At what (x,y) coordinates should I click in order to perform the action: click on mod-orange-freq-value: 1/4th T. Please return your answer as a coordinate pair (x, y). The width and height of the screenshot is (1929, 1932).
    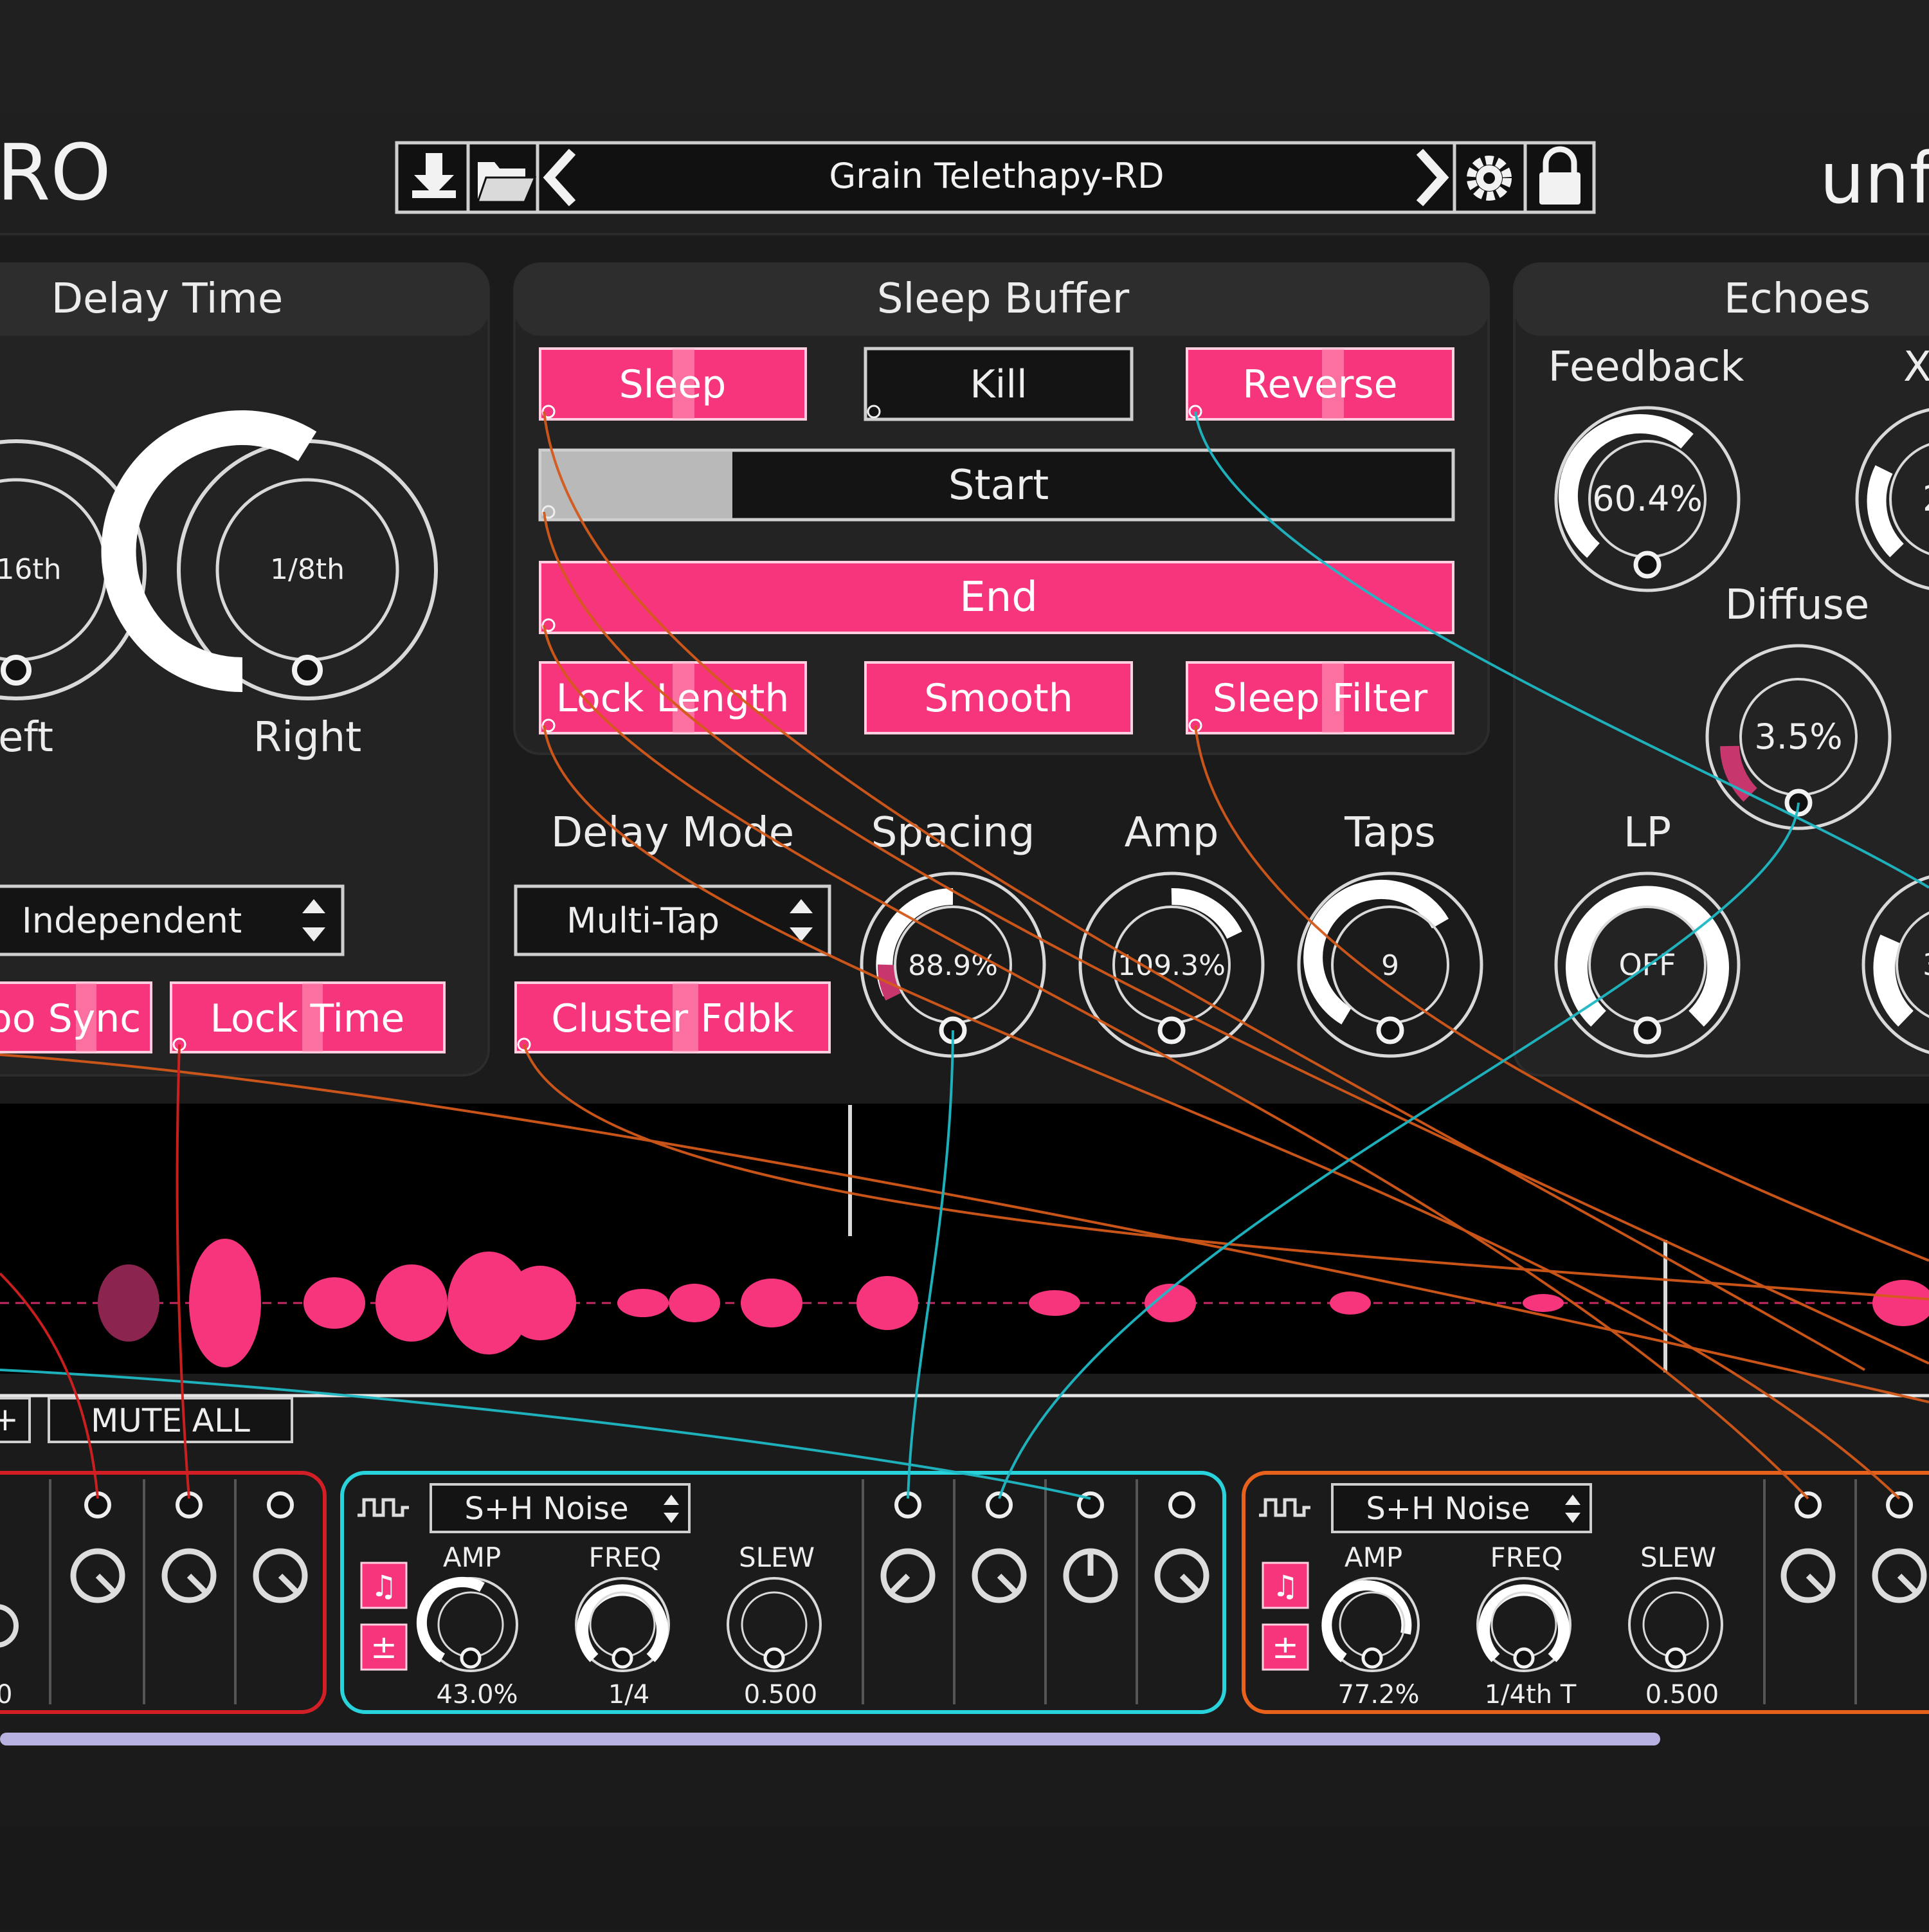
    Looking at the image, I should click on (1531, 1695).